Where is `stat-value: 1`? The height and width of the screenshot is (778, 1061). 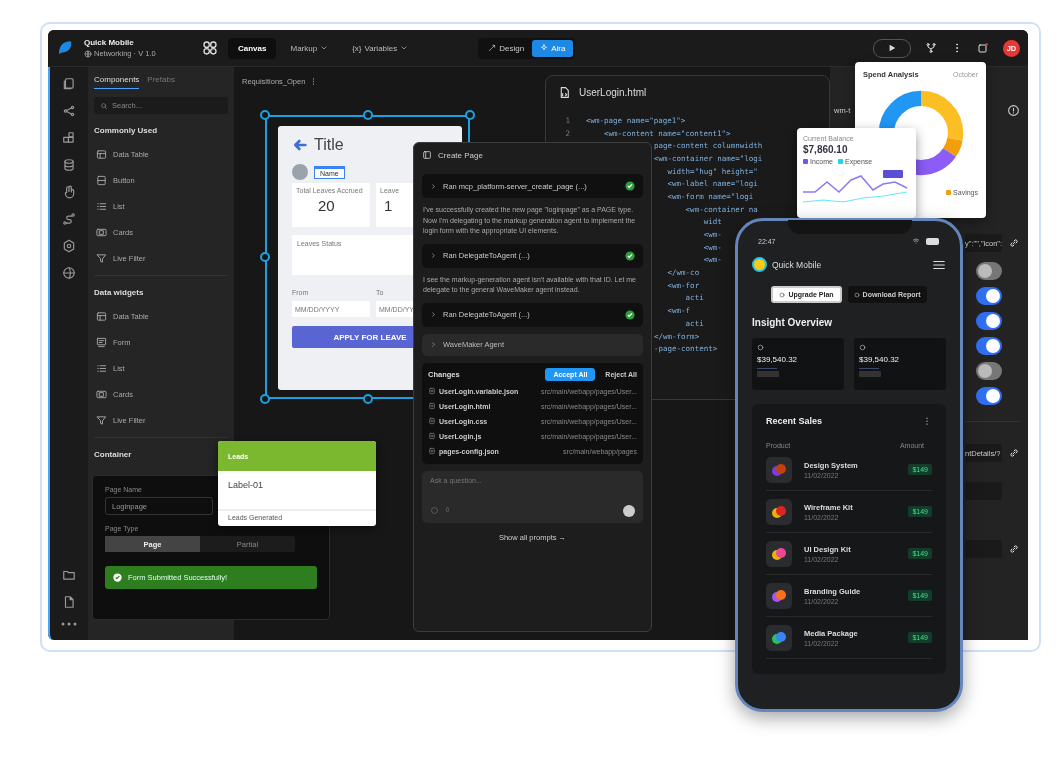 stat-value: 1 is located at coordinates (388, 205).